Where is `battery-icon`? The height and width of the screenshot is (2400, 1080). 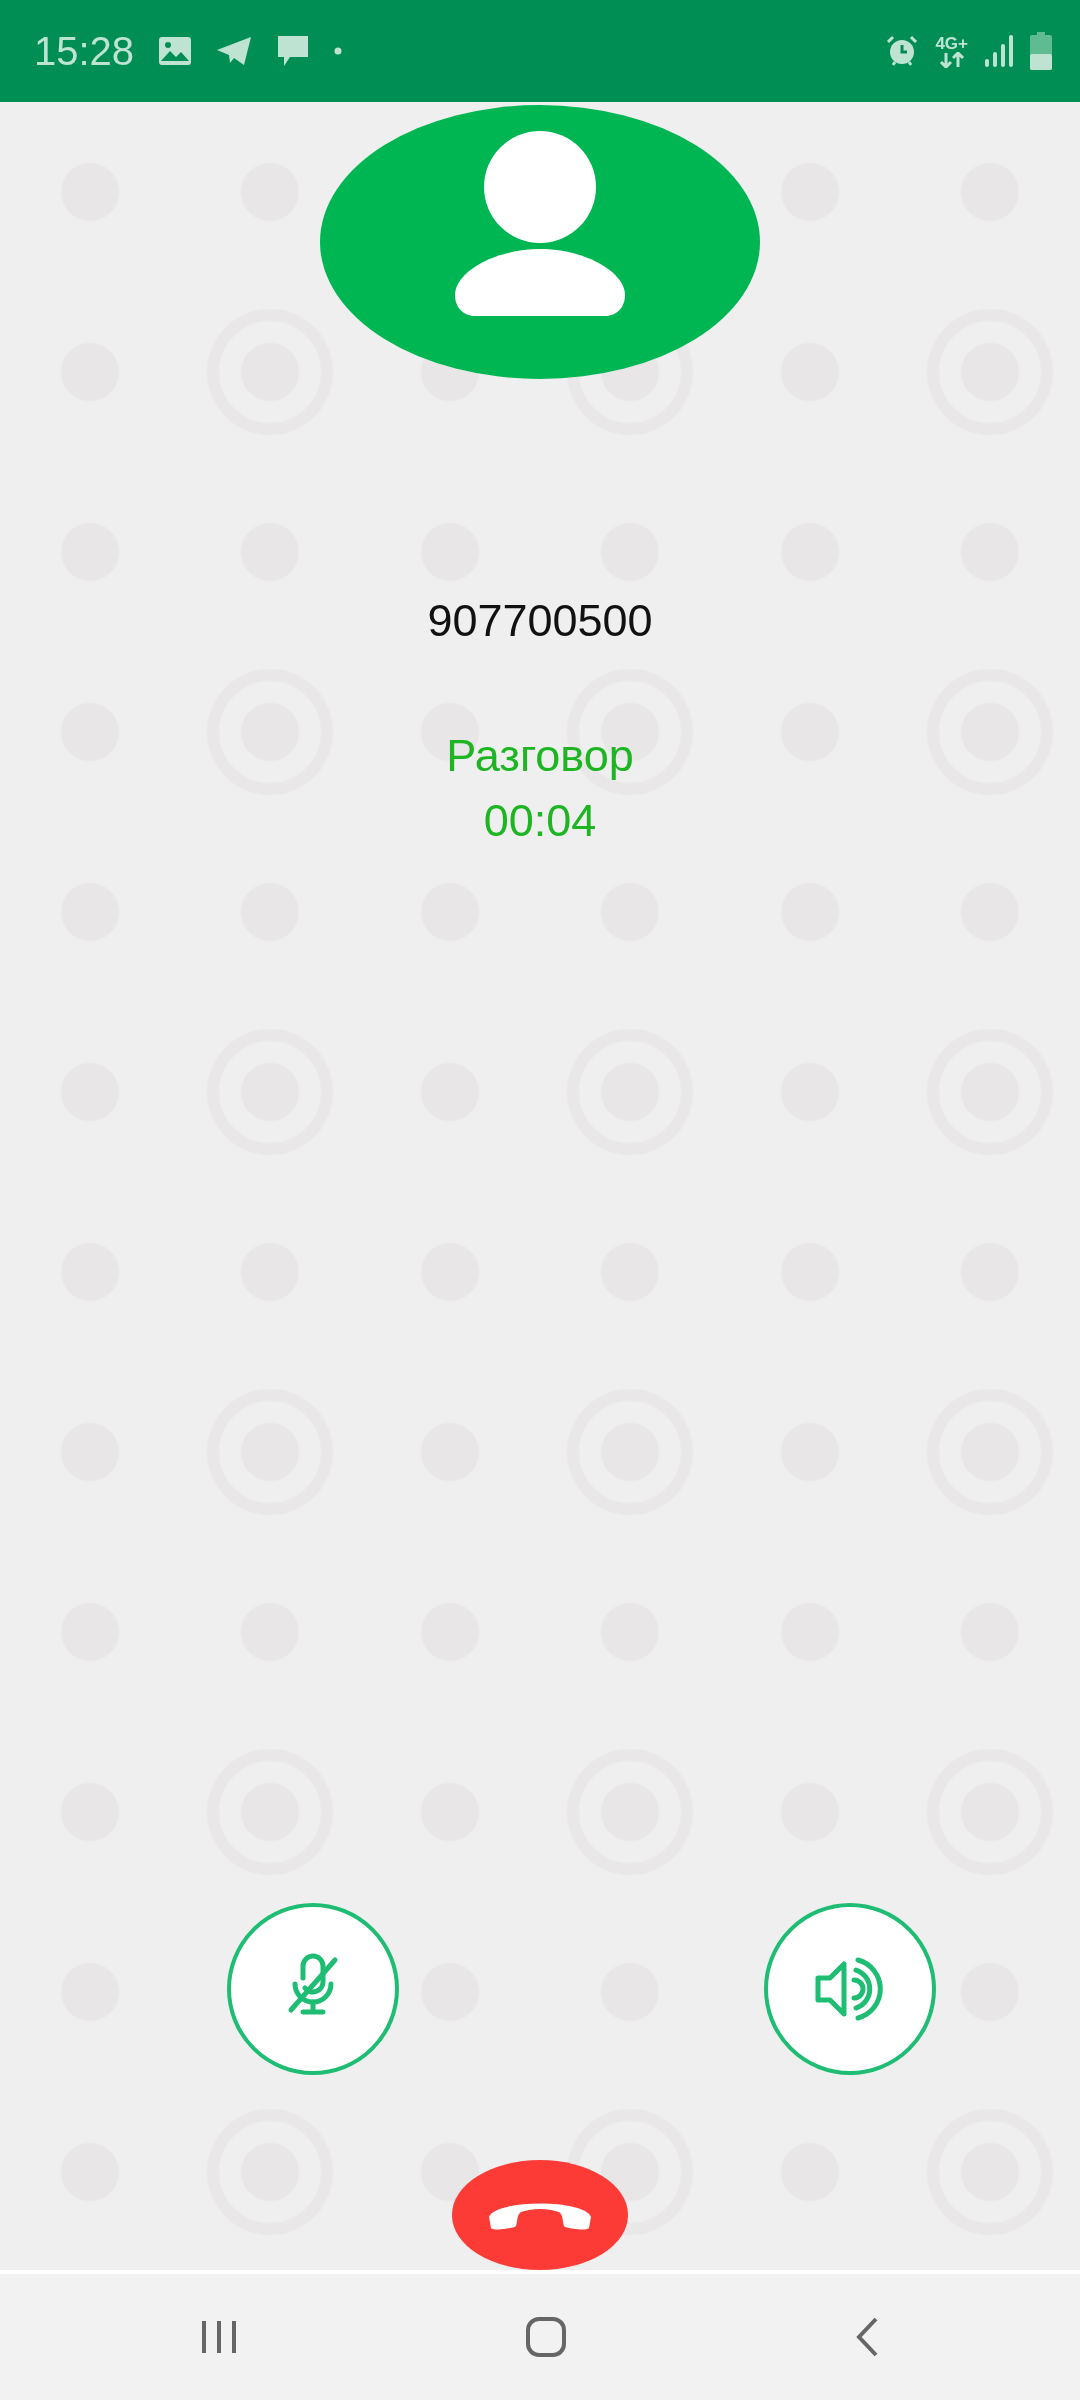 battery-icon is located at coordinates (1041, 51).